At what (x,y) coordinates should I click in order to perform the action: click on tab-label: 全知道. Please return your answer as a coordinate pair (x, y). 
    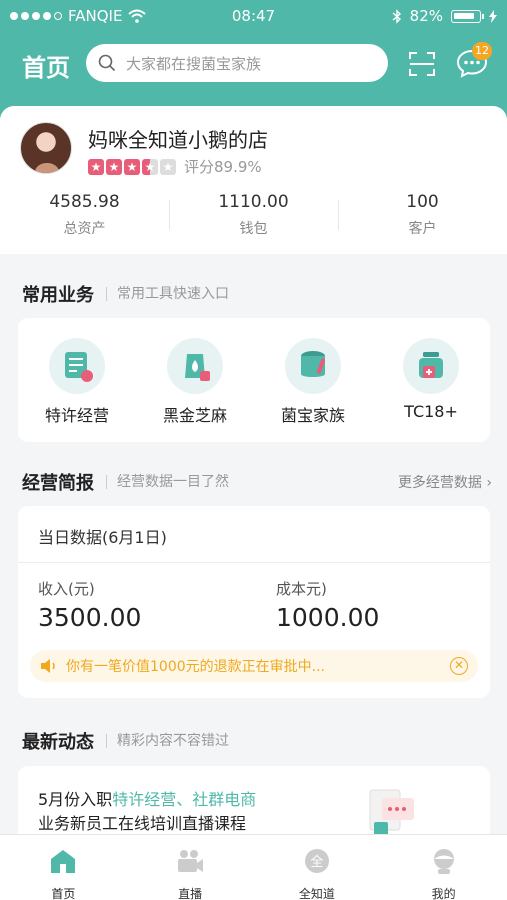
    Looking at the image, I should click on (316, 893).